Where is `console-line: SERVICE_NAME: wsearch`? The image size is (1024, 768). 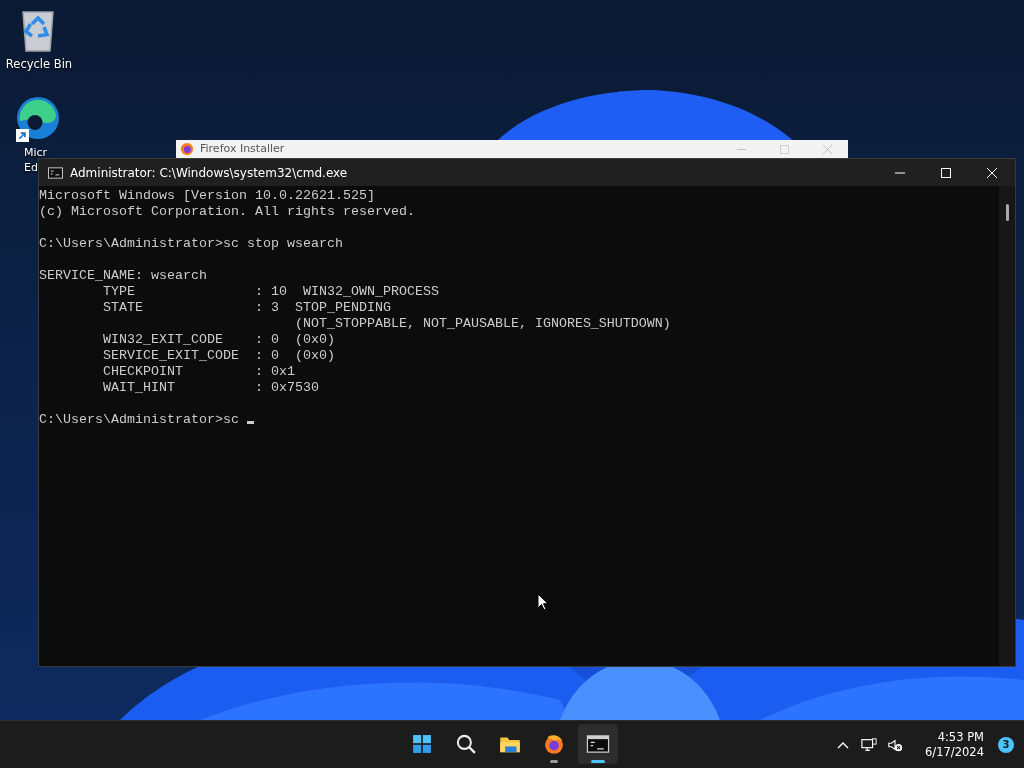
console-line: SERVICE_NAME: wsearch is located at coordinates (123, 276).